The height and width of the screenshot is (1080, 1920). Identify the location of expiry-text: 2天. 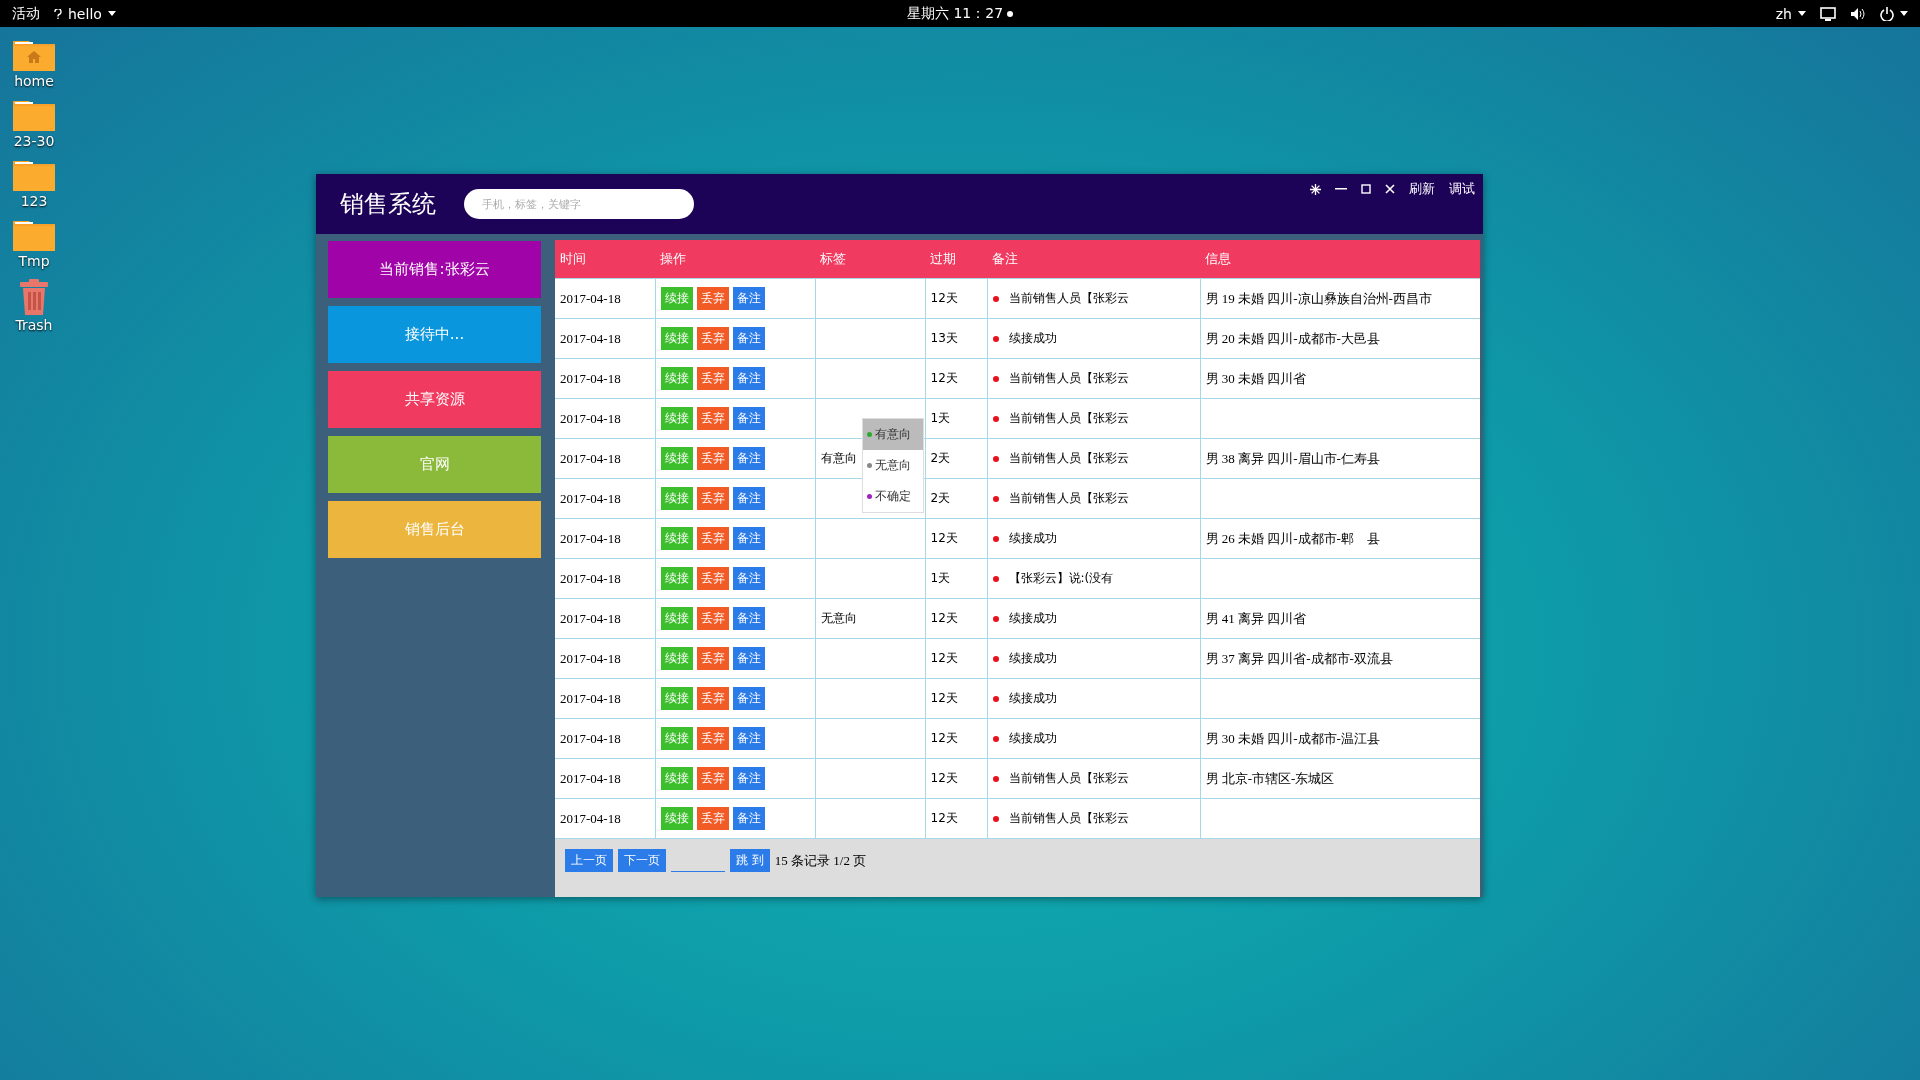
(940, 458).